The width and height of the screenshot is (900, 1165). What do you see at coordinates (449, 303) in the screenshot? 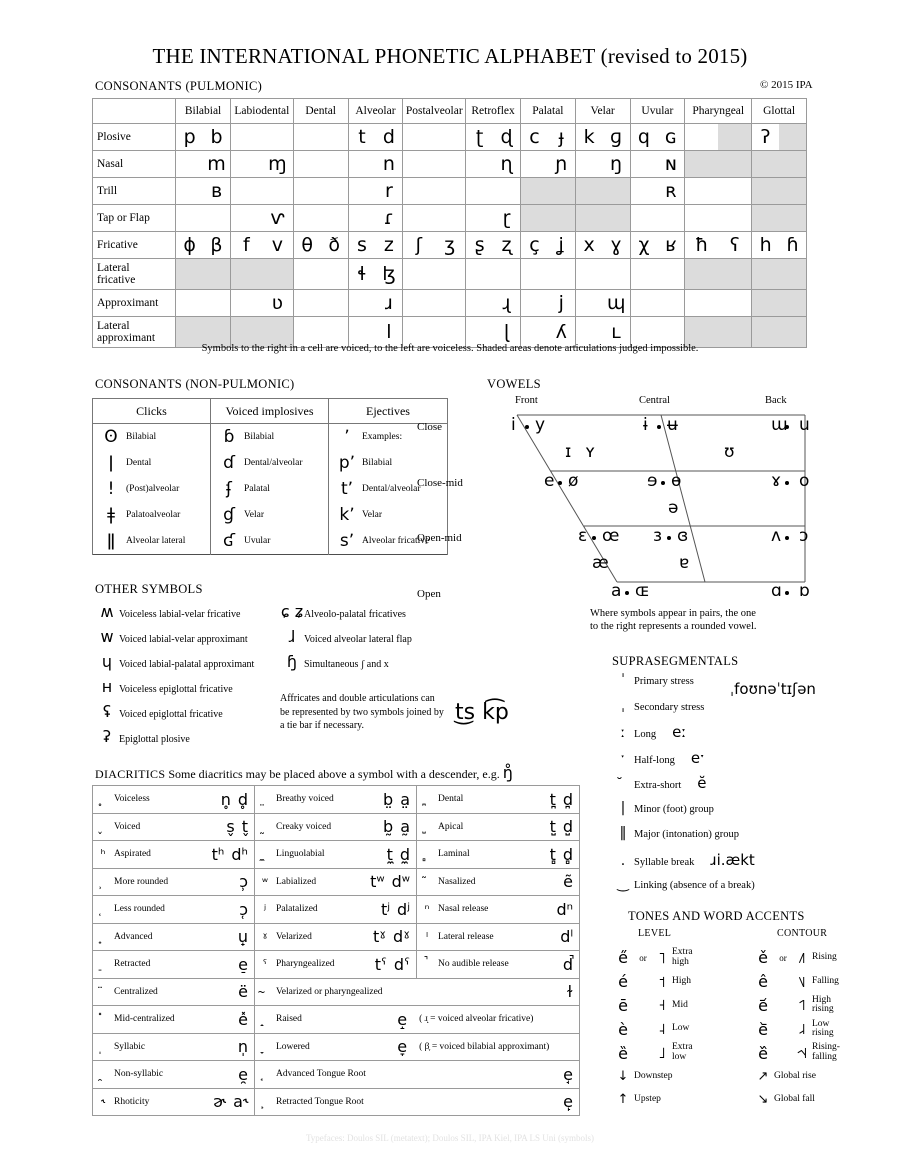
I see `pulmonic-row: Approximant ʋ ɹ ɻ j ɰ` at bounding box center [449, 303].